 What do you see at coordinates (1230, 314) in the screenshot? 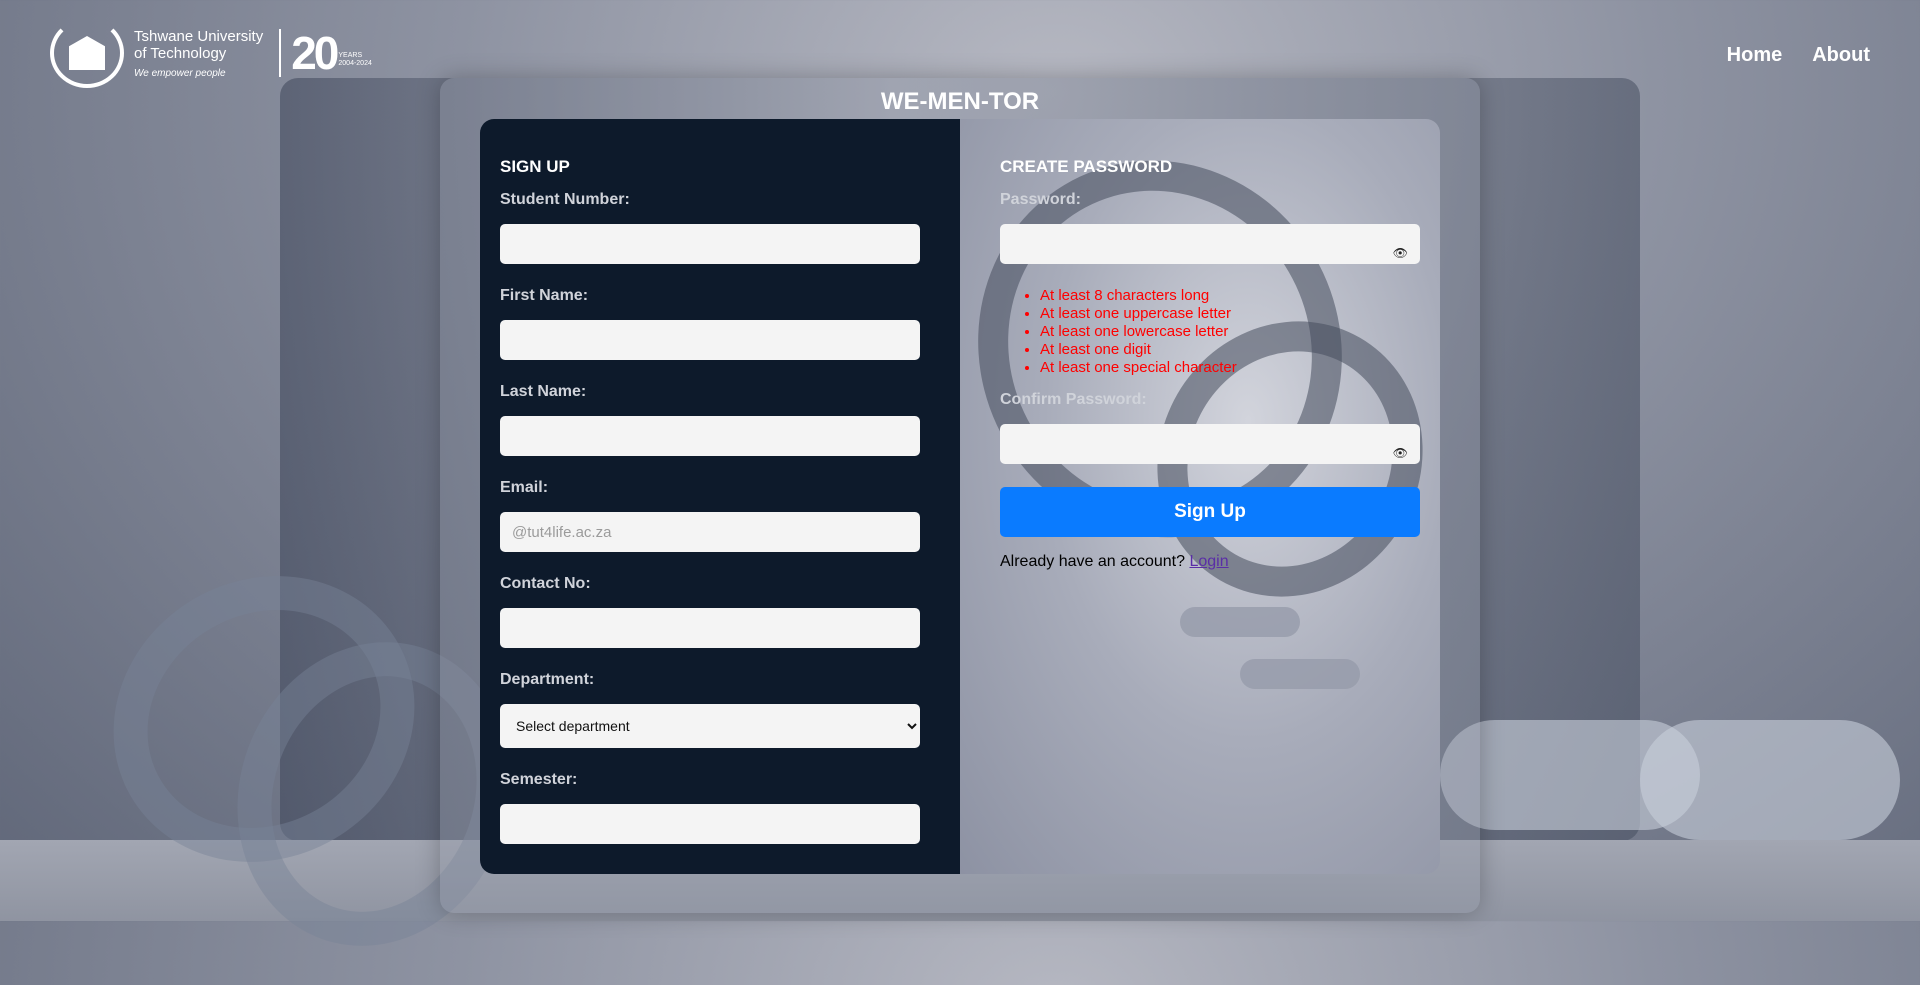
I see `password-rule: At least one uppercase letter` at bounding box center [1230, 314].